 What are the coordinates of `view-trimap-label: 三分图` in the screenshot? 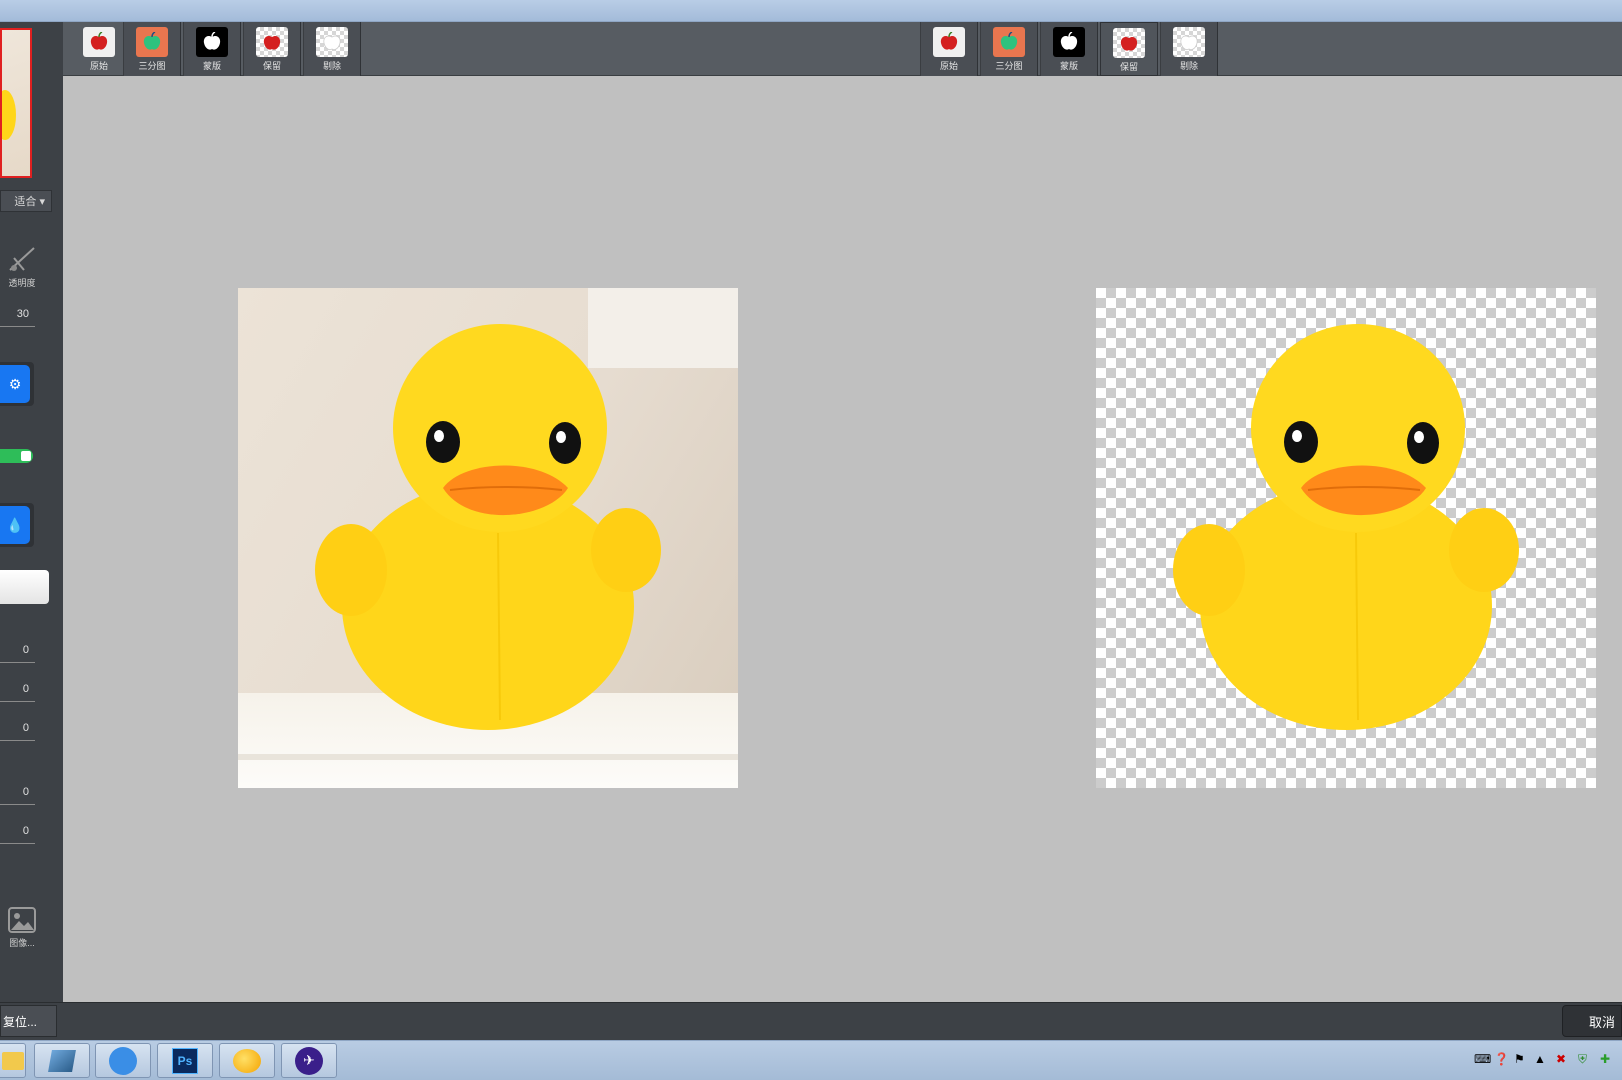 It's located at (152, 66).